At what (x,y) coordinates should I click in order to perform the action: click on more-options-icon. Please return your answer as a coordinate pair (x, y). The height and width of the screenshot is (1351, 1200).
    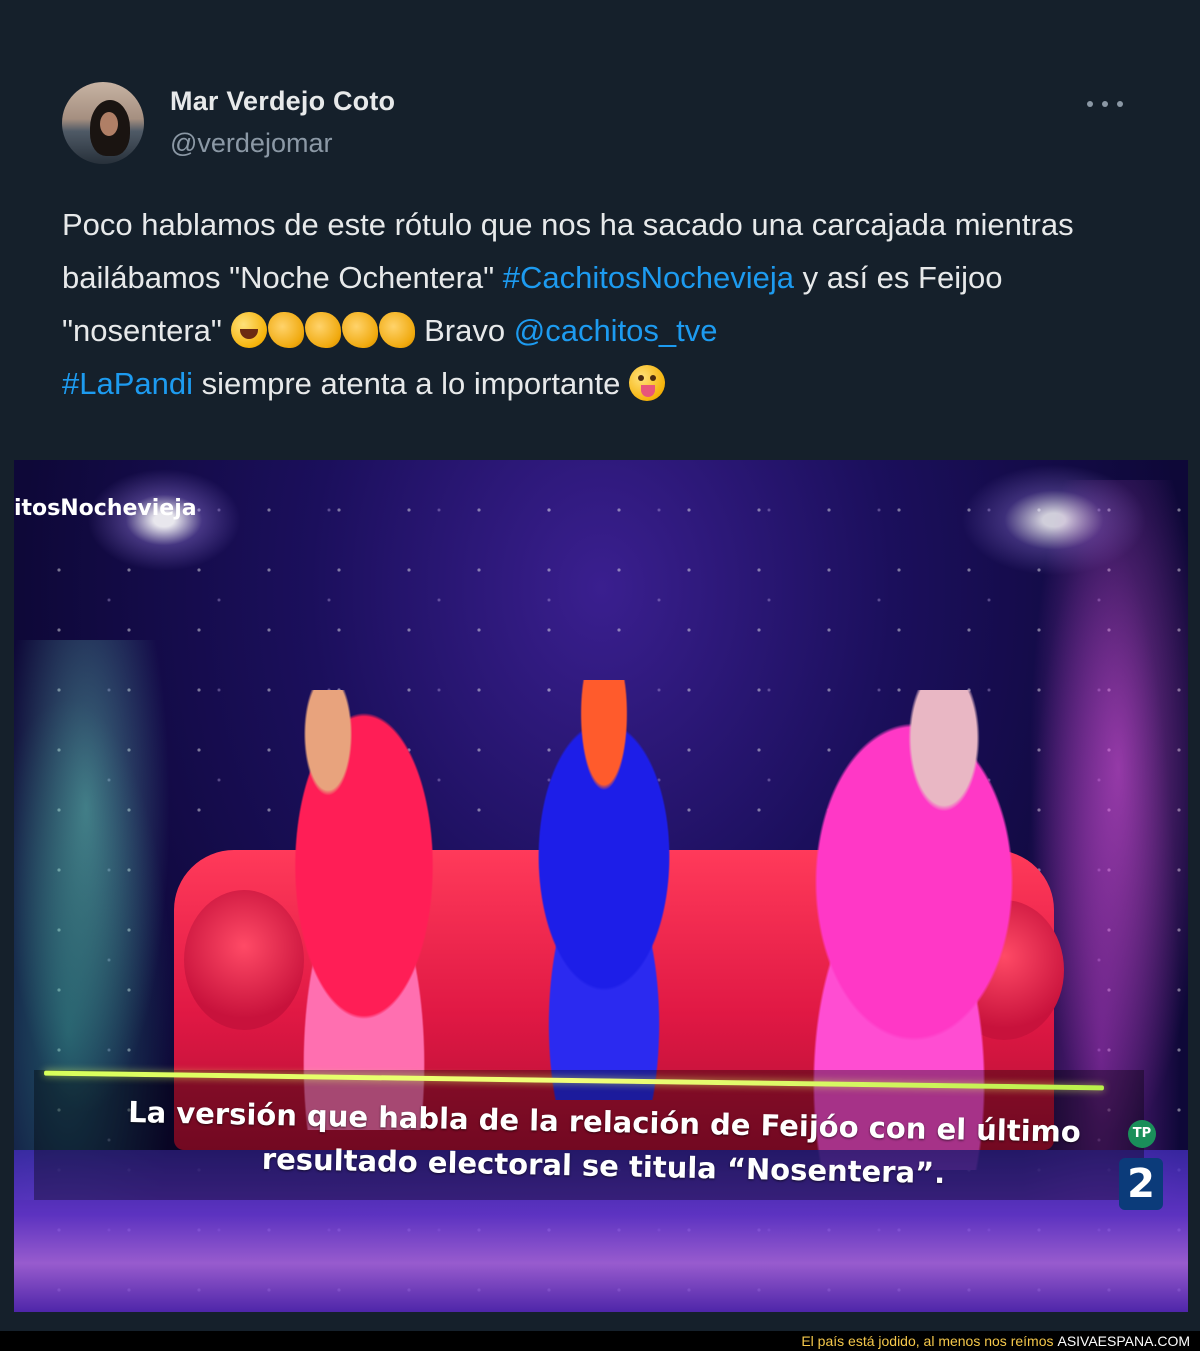
    Looking at the image, I should click on (1105, 104).